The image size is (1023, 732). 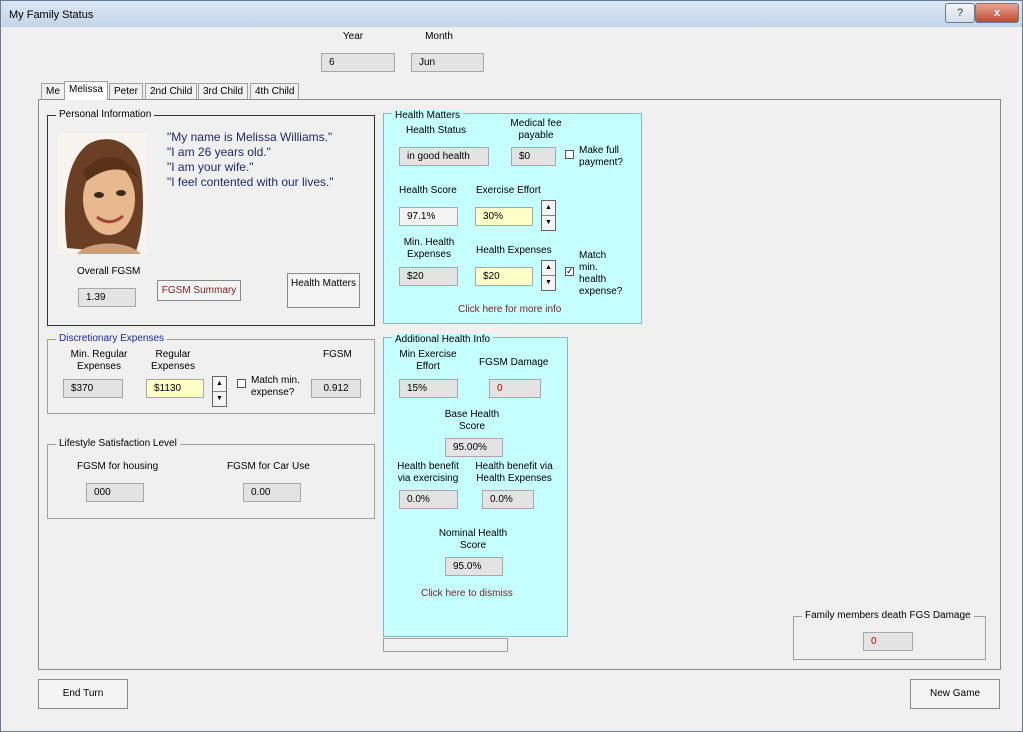 I want to click on horizontal-scrollbar, so click(x=445, y=645).